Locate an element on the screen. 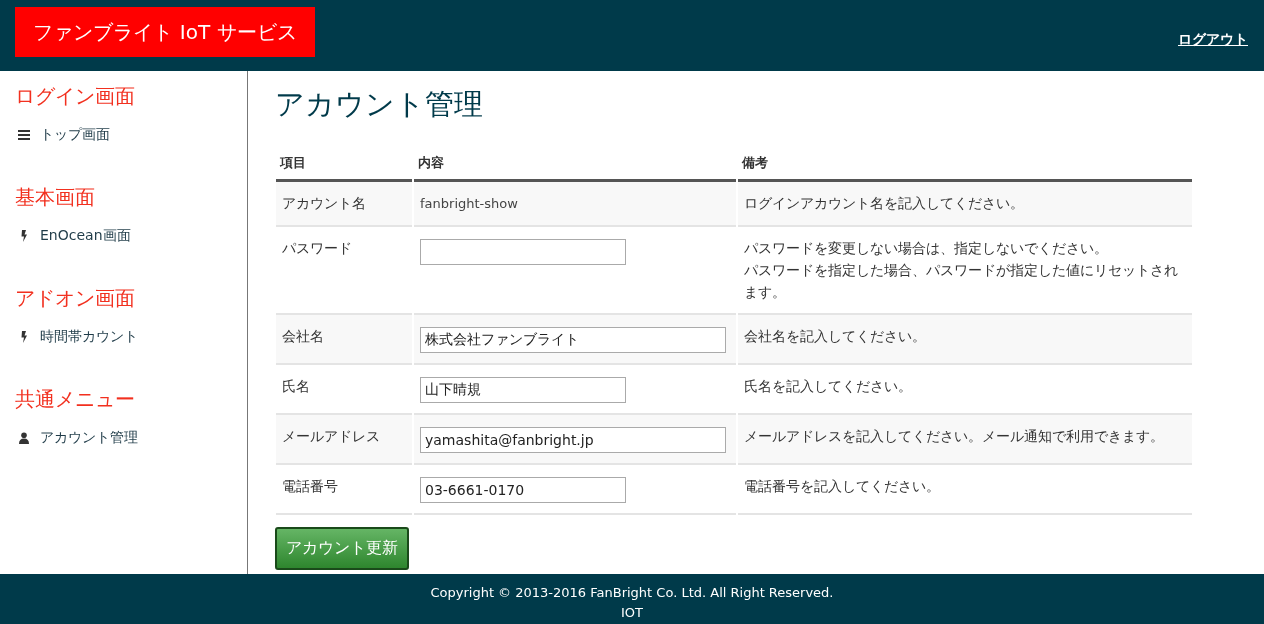  brand-logo: ファンブライト IoT サービス is located at coordinates (165, 32).